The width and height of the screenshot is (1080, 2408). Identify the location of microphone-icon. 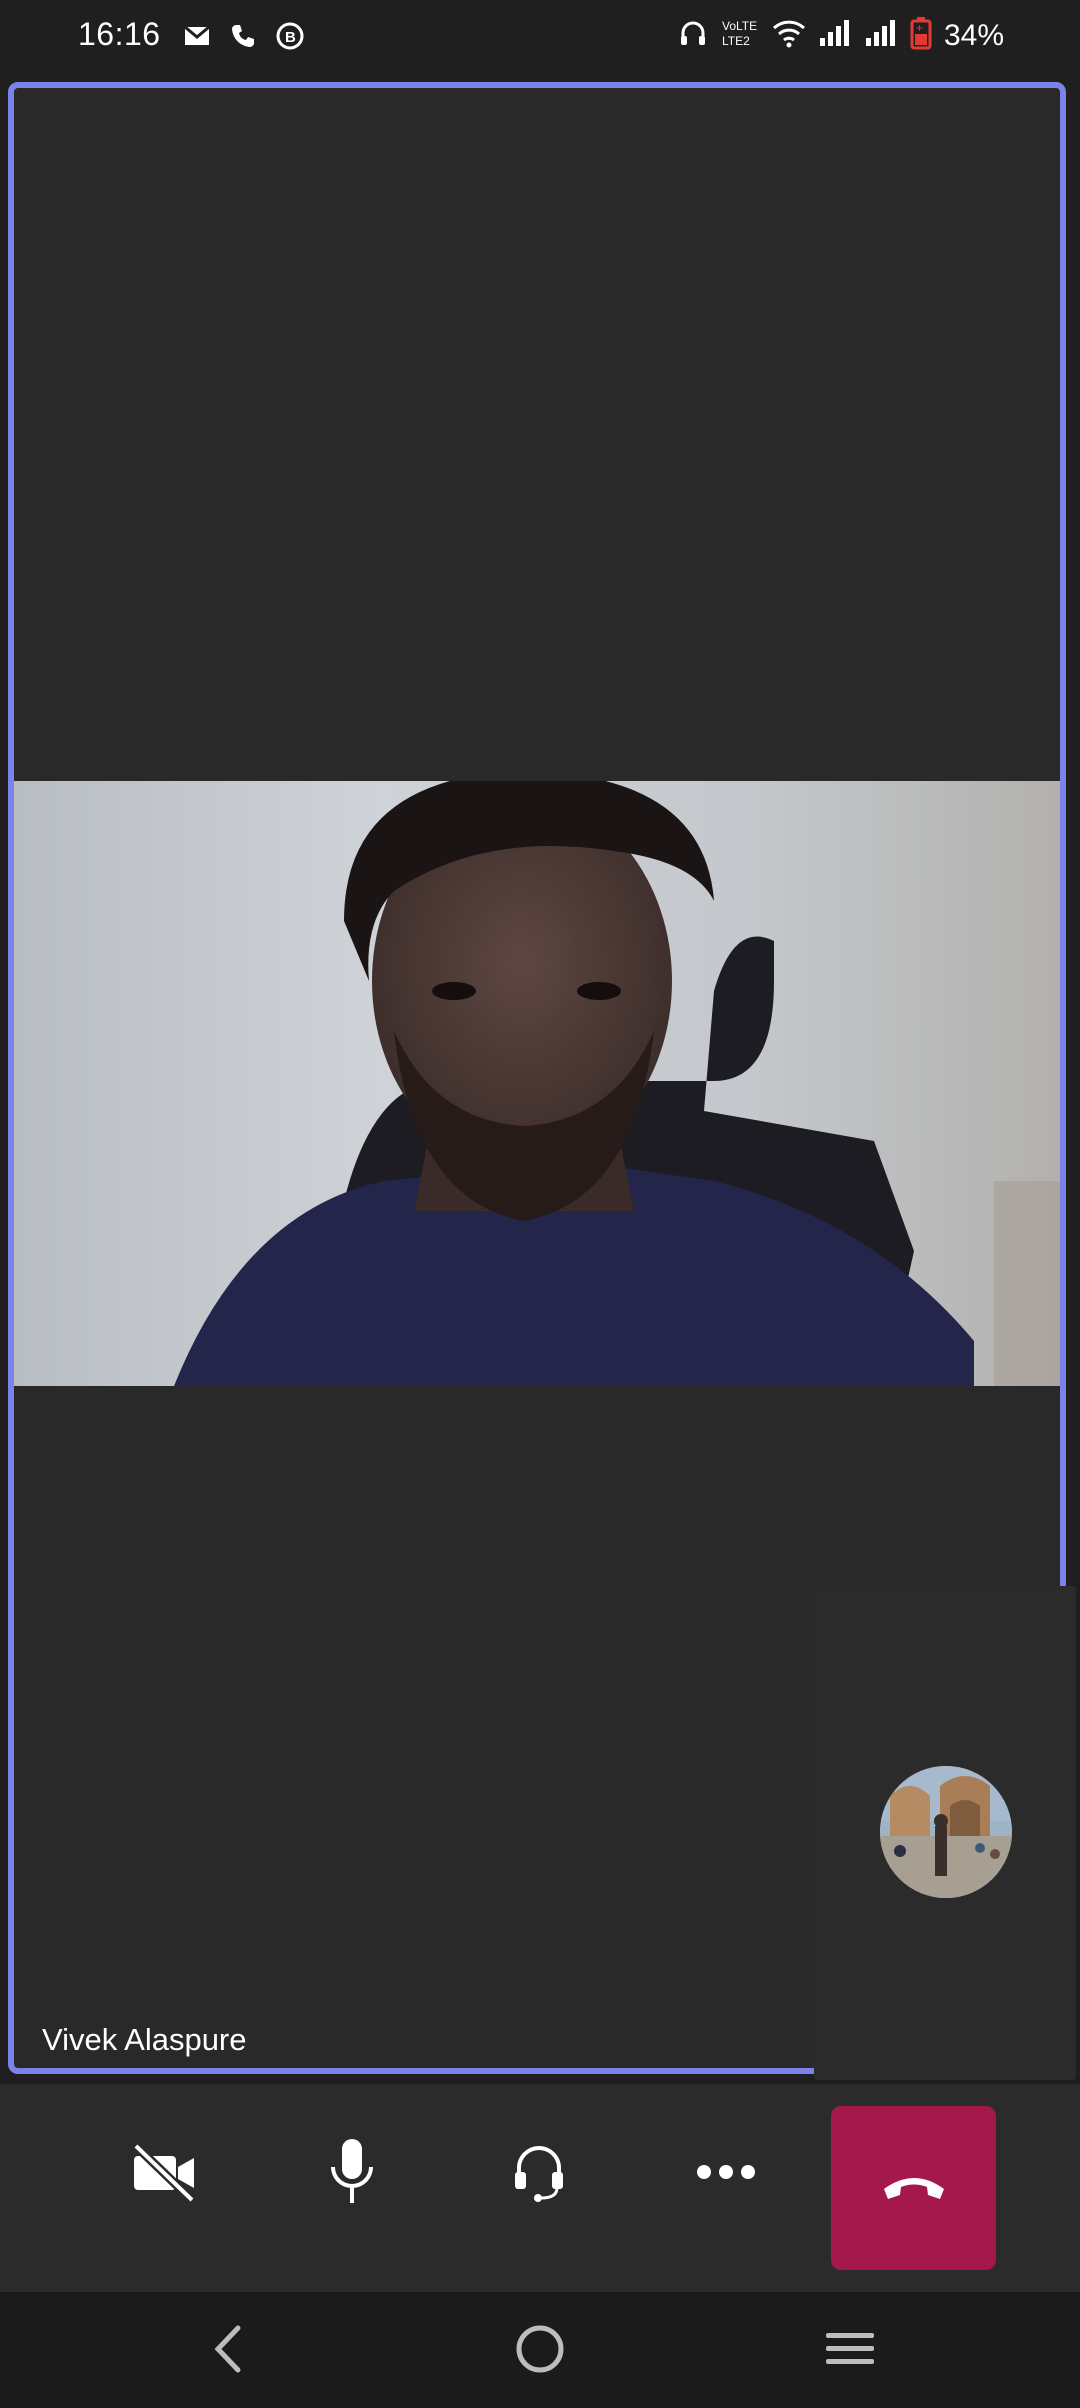
(352, 2174).